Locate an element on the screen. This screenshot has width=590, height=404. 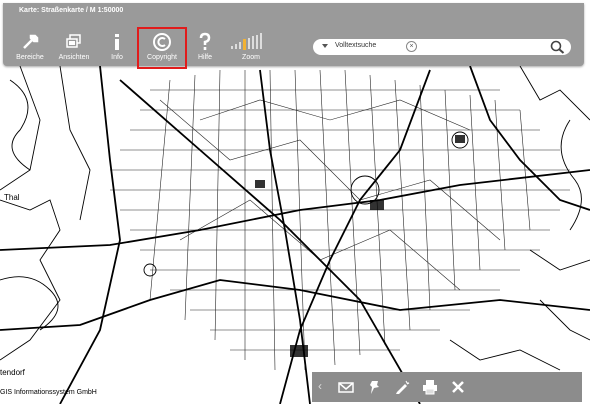
bottom-action-bar: ‹ is located at coordinates (447, 387).